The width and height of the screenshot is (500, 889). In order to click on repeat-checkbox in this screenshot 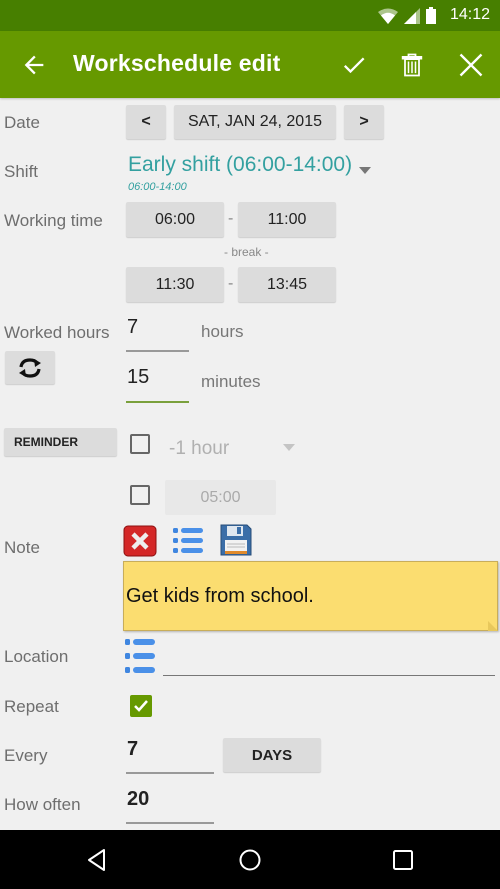, I will do `click(141, 706)`.